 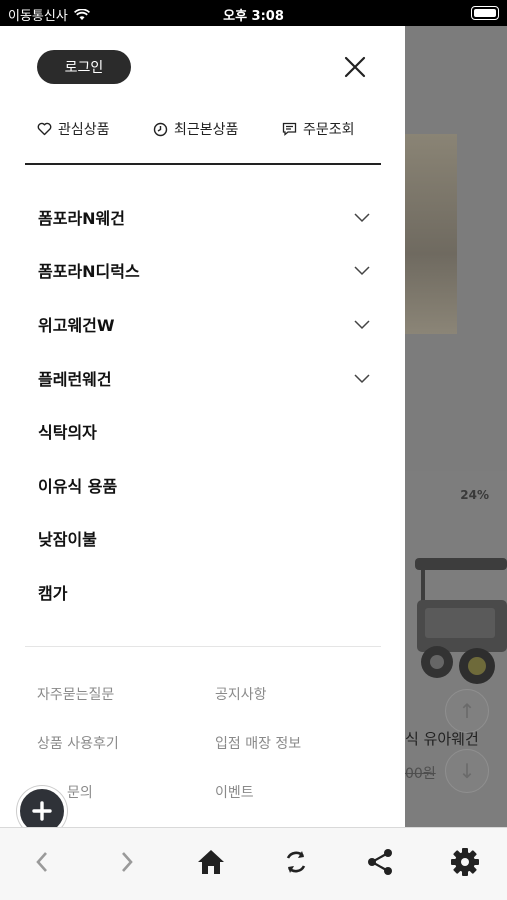 I want to click on forward-icon, so click(x=127, y=862).